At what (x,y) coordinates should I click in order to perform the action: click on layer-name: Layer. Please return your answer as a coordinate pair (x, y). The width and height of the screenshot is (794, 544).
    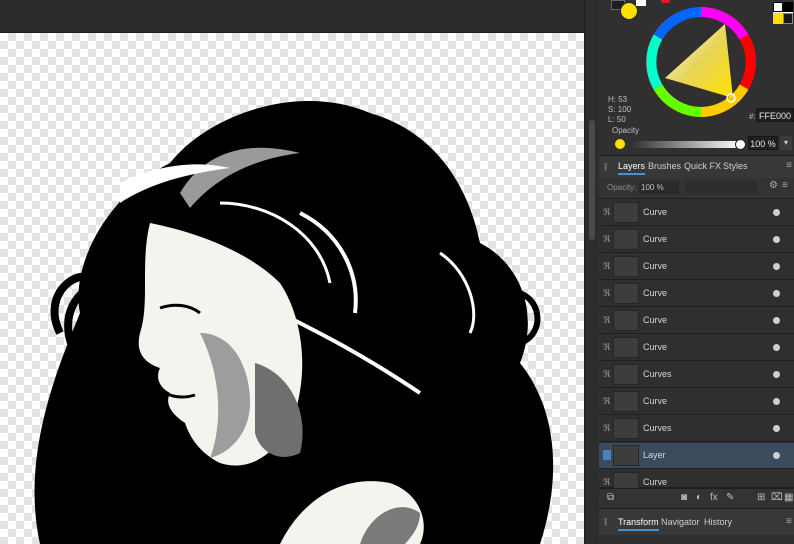
    Looking at the image, I should click on (654, 455).